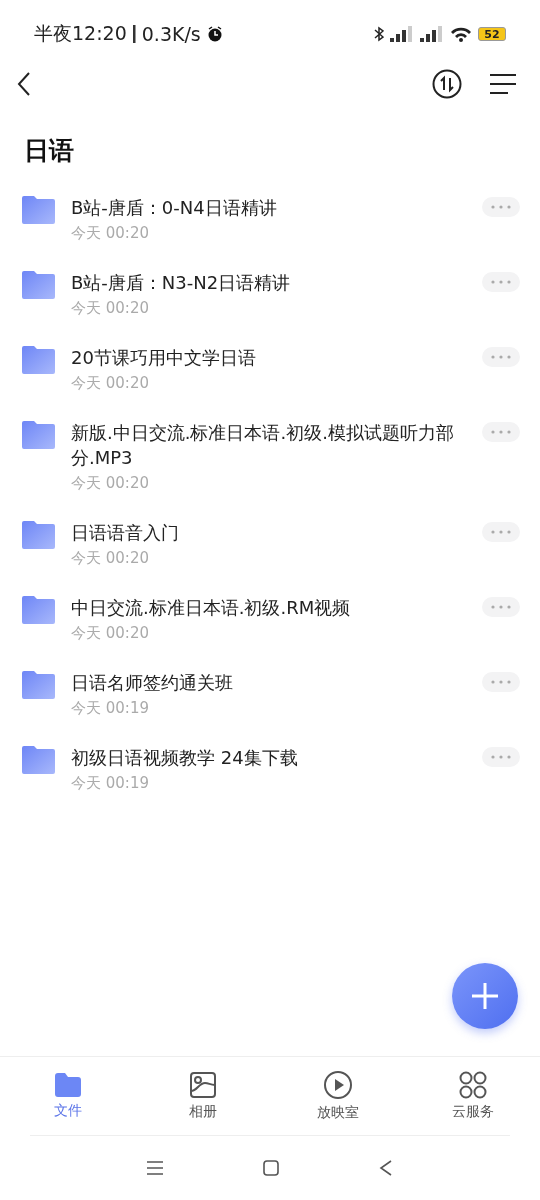  What do you see at coordinates (49, 151) in the screenshot?
I see `folder-title: 日语` at bounding box center [49, 151].